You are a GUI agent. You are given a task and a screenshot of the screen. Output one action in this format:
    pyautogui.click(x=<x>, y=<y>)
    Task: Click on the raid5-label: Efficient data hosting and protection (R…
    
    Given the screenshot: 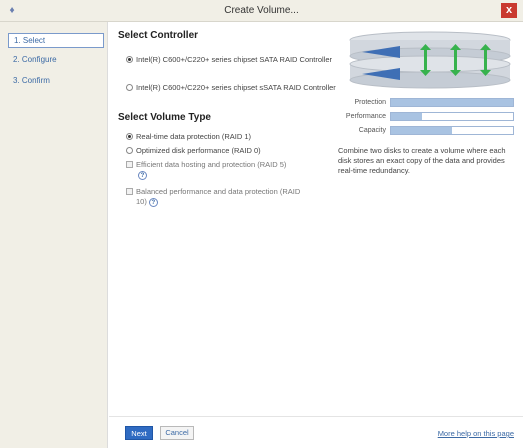 What is the action you would take?
    pyautogui.click(x=211, y=164)
    